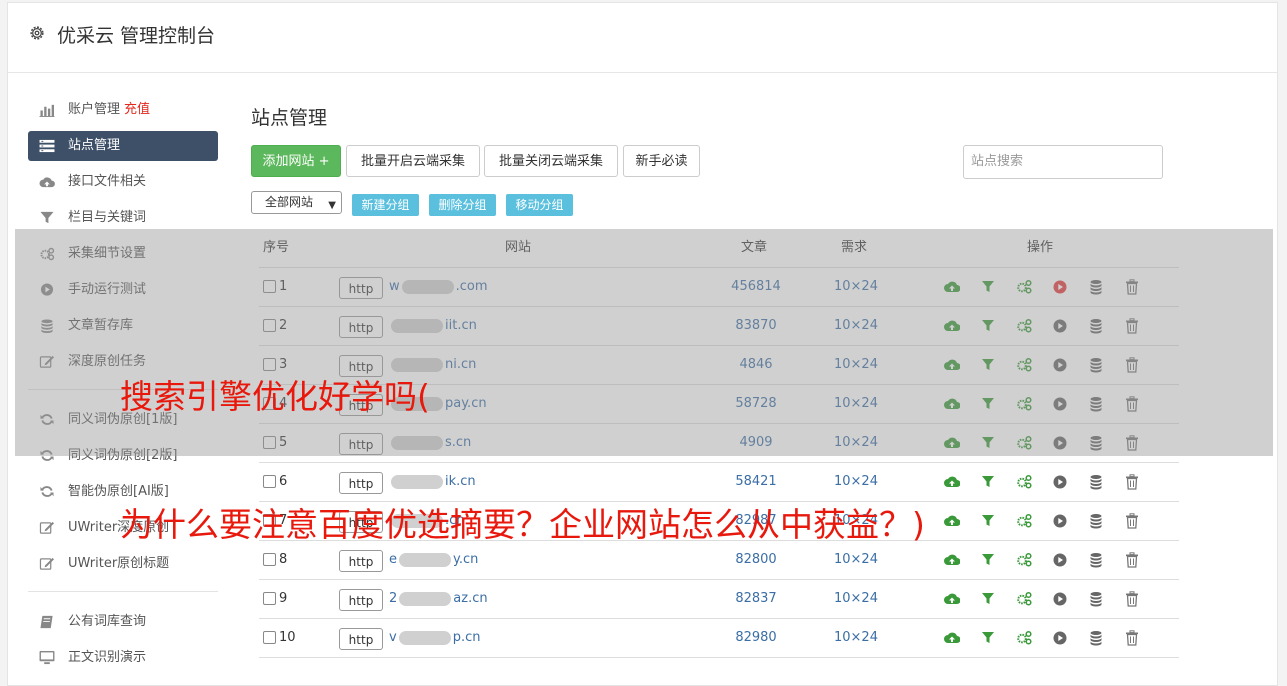 The width and height of the screenshot is (1287, 686). I want to click on sidebar-item-label: UWriter原创标题, so click(119, 563).